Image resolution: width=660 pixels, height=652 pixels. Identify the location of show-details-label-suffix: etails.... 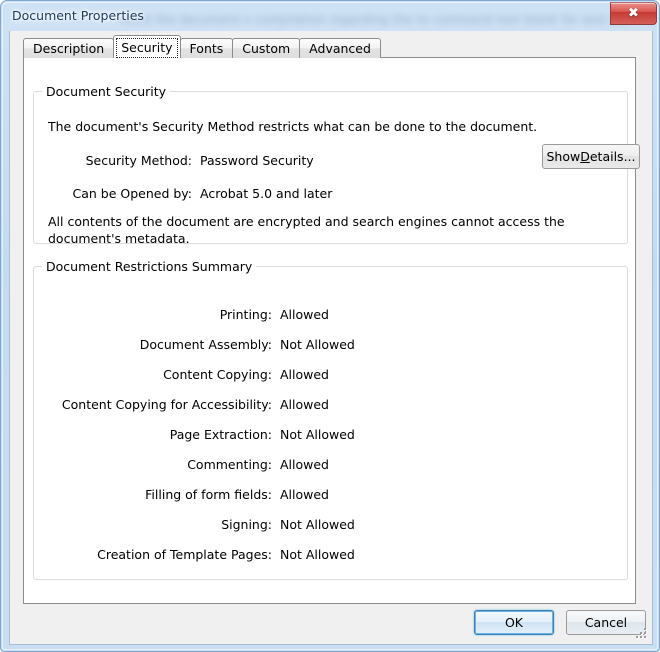
(612, 156).